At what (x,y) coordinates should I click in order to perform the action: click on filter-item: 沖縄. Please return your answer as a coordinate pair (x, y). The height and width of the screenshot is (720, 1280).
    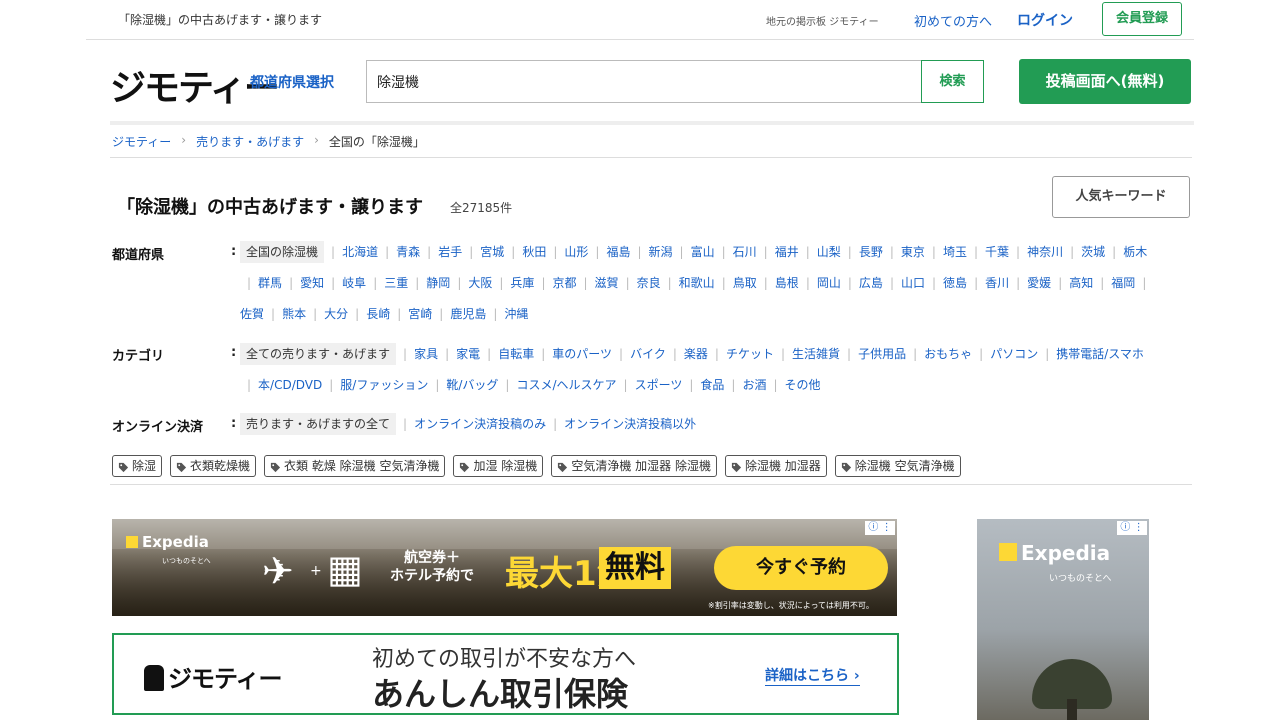
    Looking at the image, I should click on (516, 314).